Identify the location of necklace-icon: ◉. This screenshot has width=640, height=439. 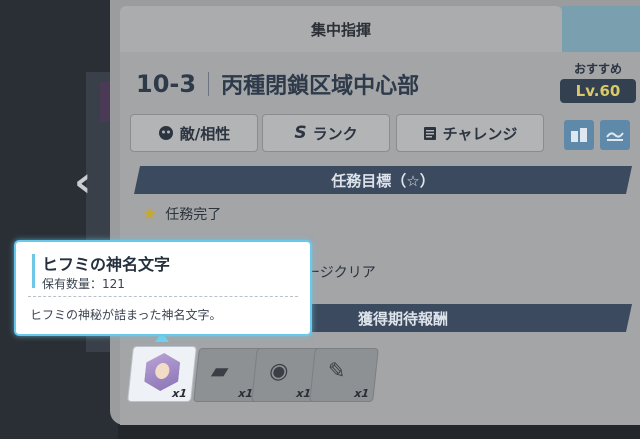
(279, 371).